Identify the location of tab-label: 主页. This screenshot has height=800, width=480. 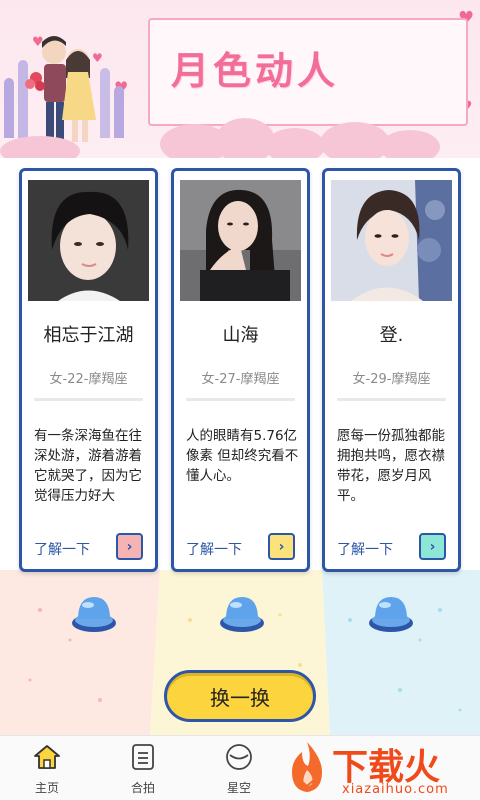
(46, 788).